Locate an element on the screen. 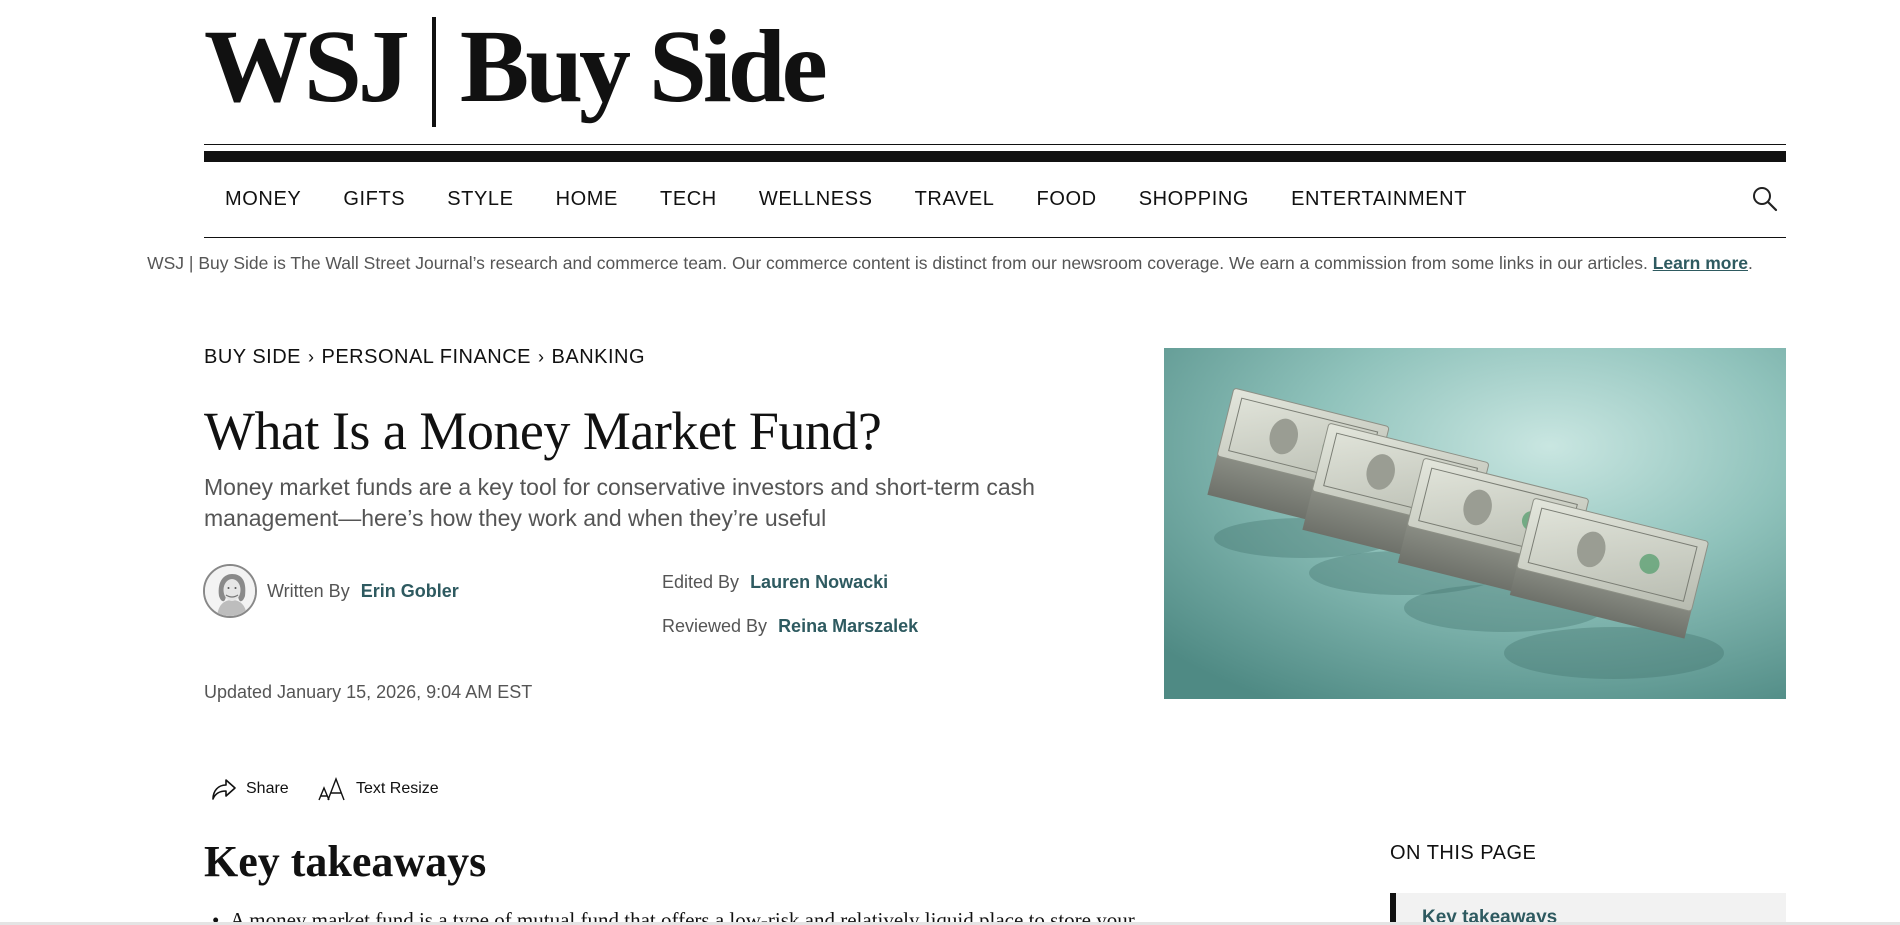 This screenshot has height=925, width=1900. logo-divider is located at coordinates (433, 71).